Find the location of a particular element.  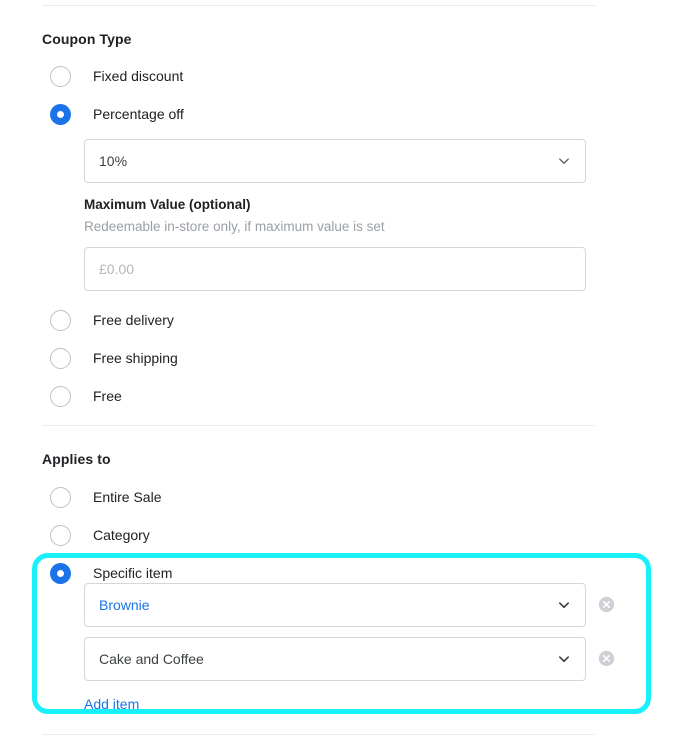

radio-row-specific-item: Specific item is located at coordinates (111, 573).